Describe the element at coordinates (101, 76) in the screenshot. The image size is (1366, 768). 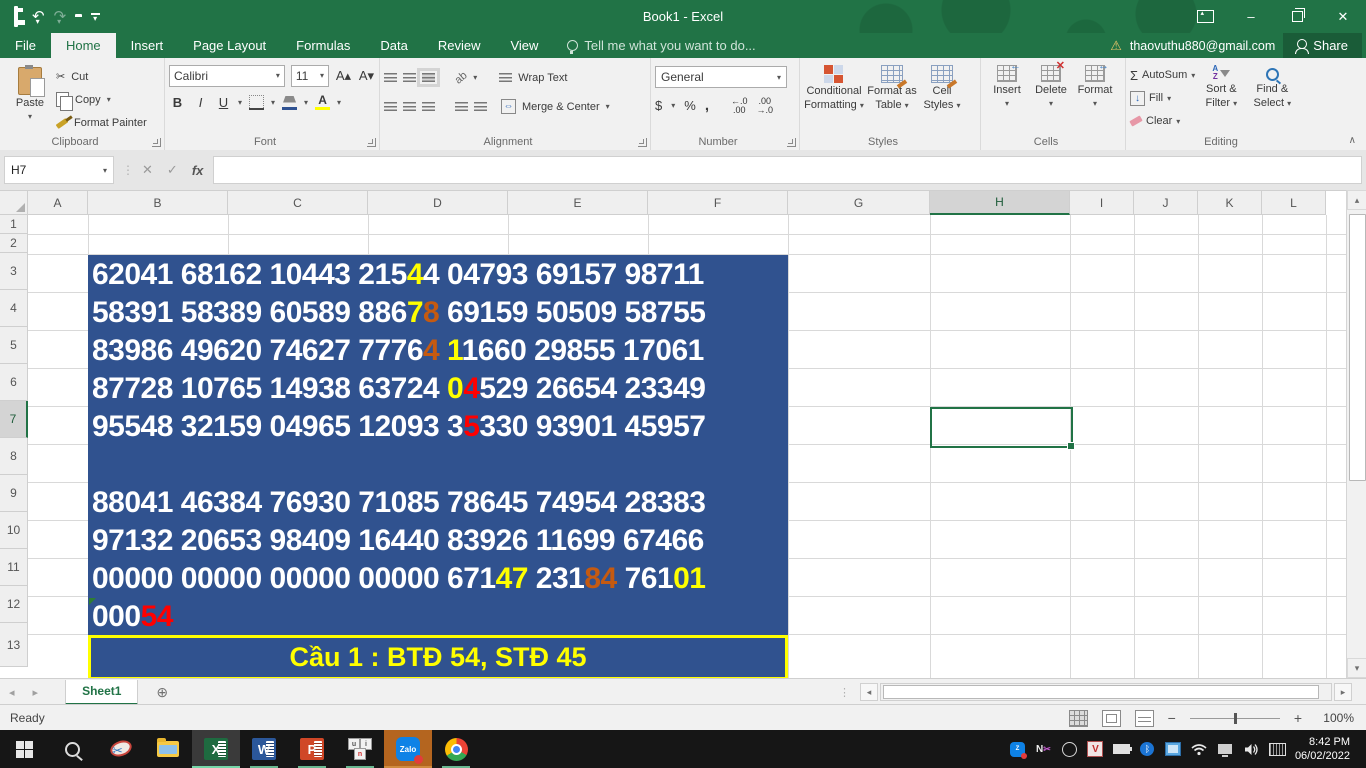
I see `cut-button: ✂ Cut` at that location.